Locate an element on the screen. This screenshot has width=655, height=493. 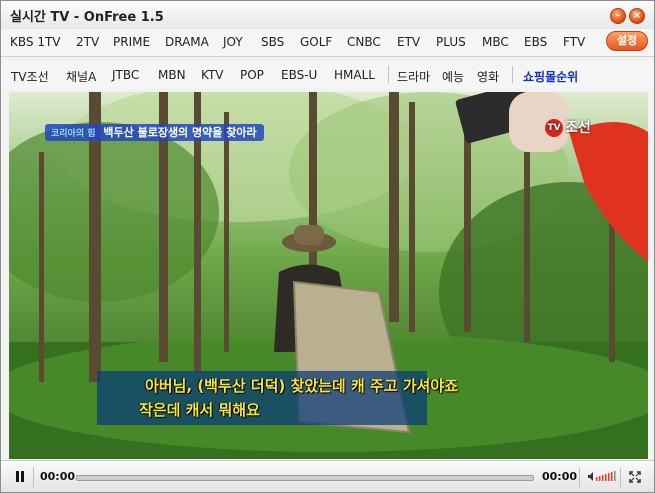
channel-ftv: FTV is located at coordinates (574, 42).